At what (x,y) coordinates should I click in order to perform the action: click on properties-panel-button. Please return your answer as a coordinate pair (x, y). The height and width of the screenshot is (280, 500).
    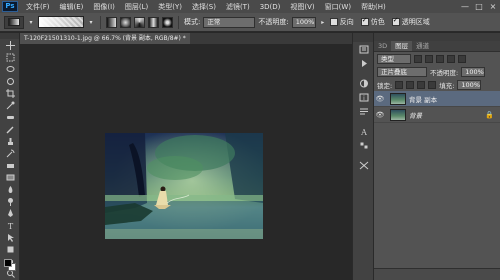
    Looking at the image, I should click on (364, 145).